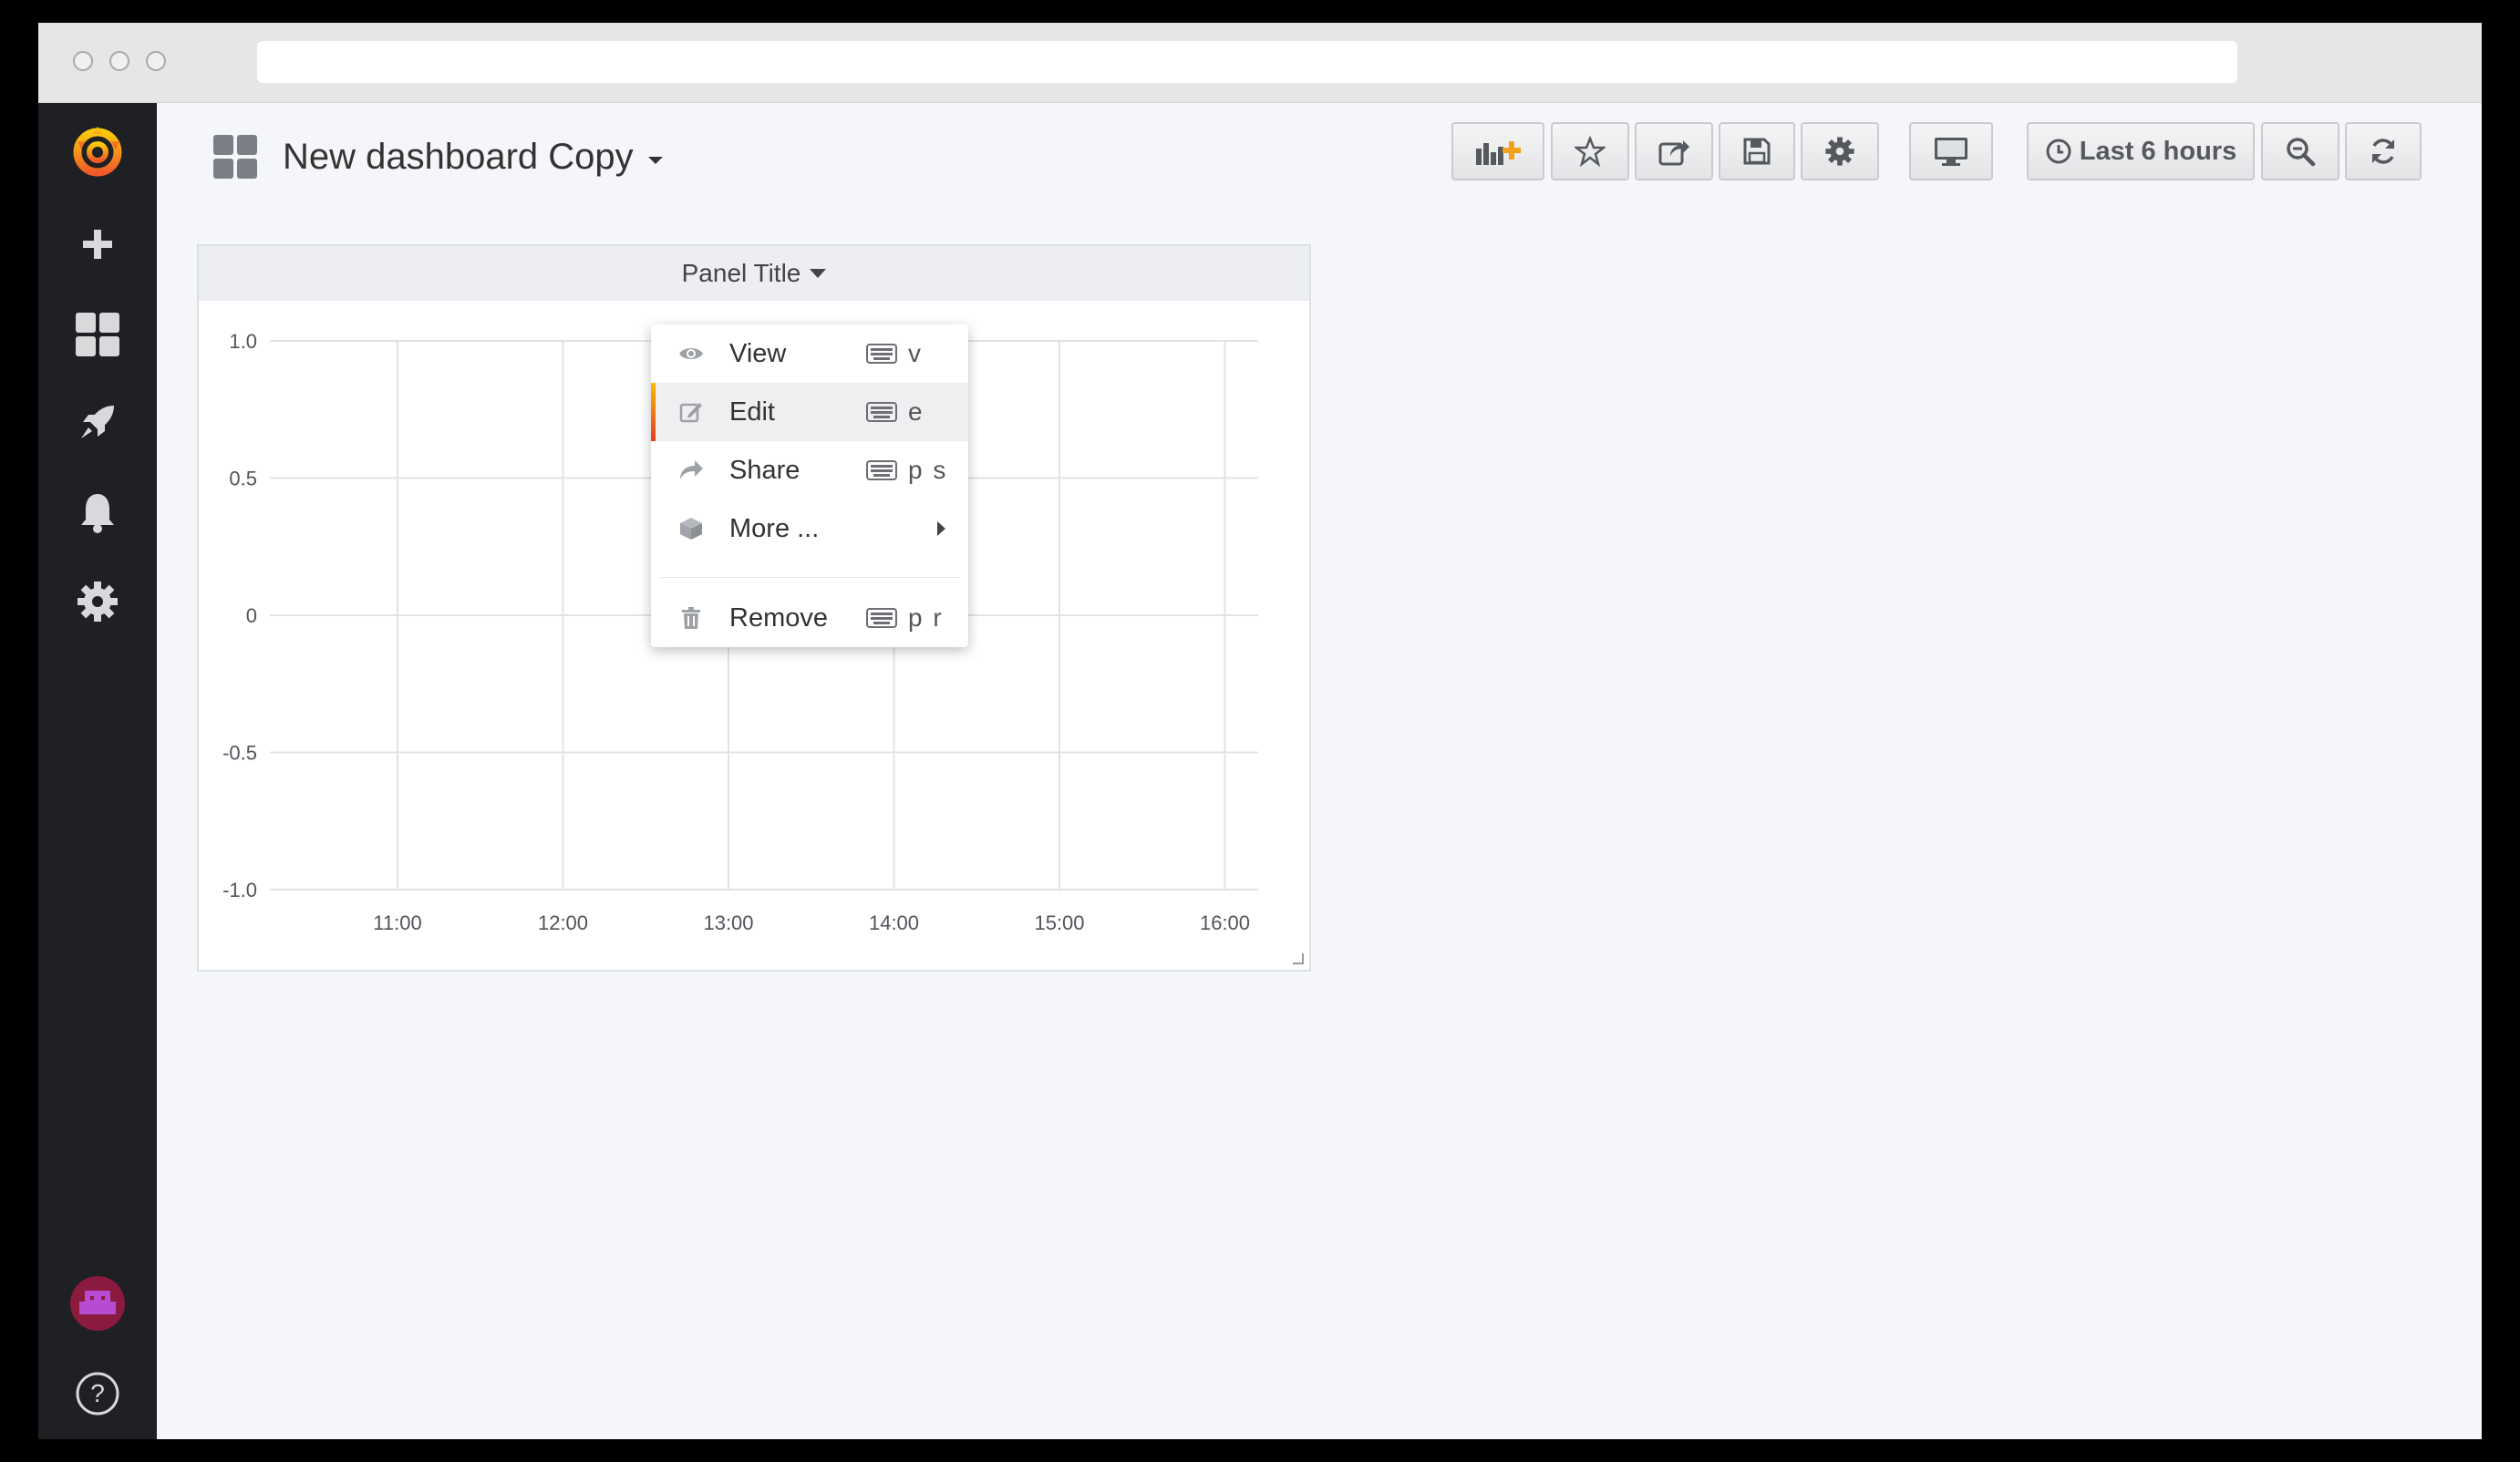  Describe the element at coordinates (98, 245) in the screenshot. I see `create-icon` at that location.